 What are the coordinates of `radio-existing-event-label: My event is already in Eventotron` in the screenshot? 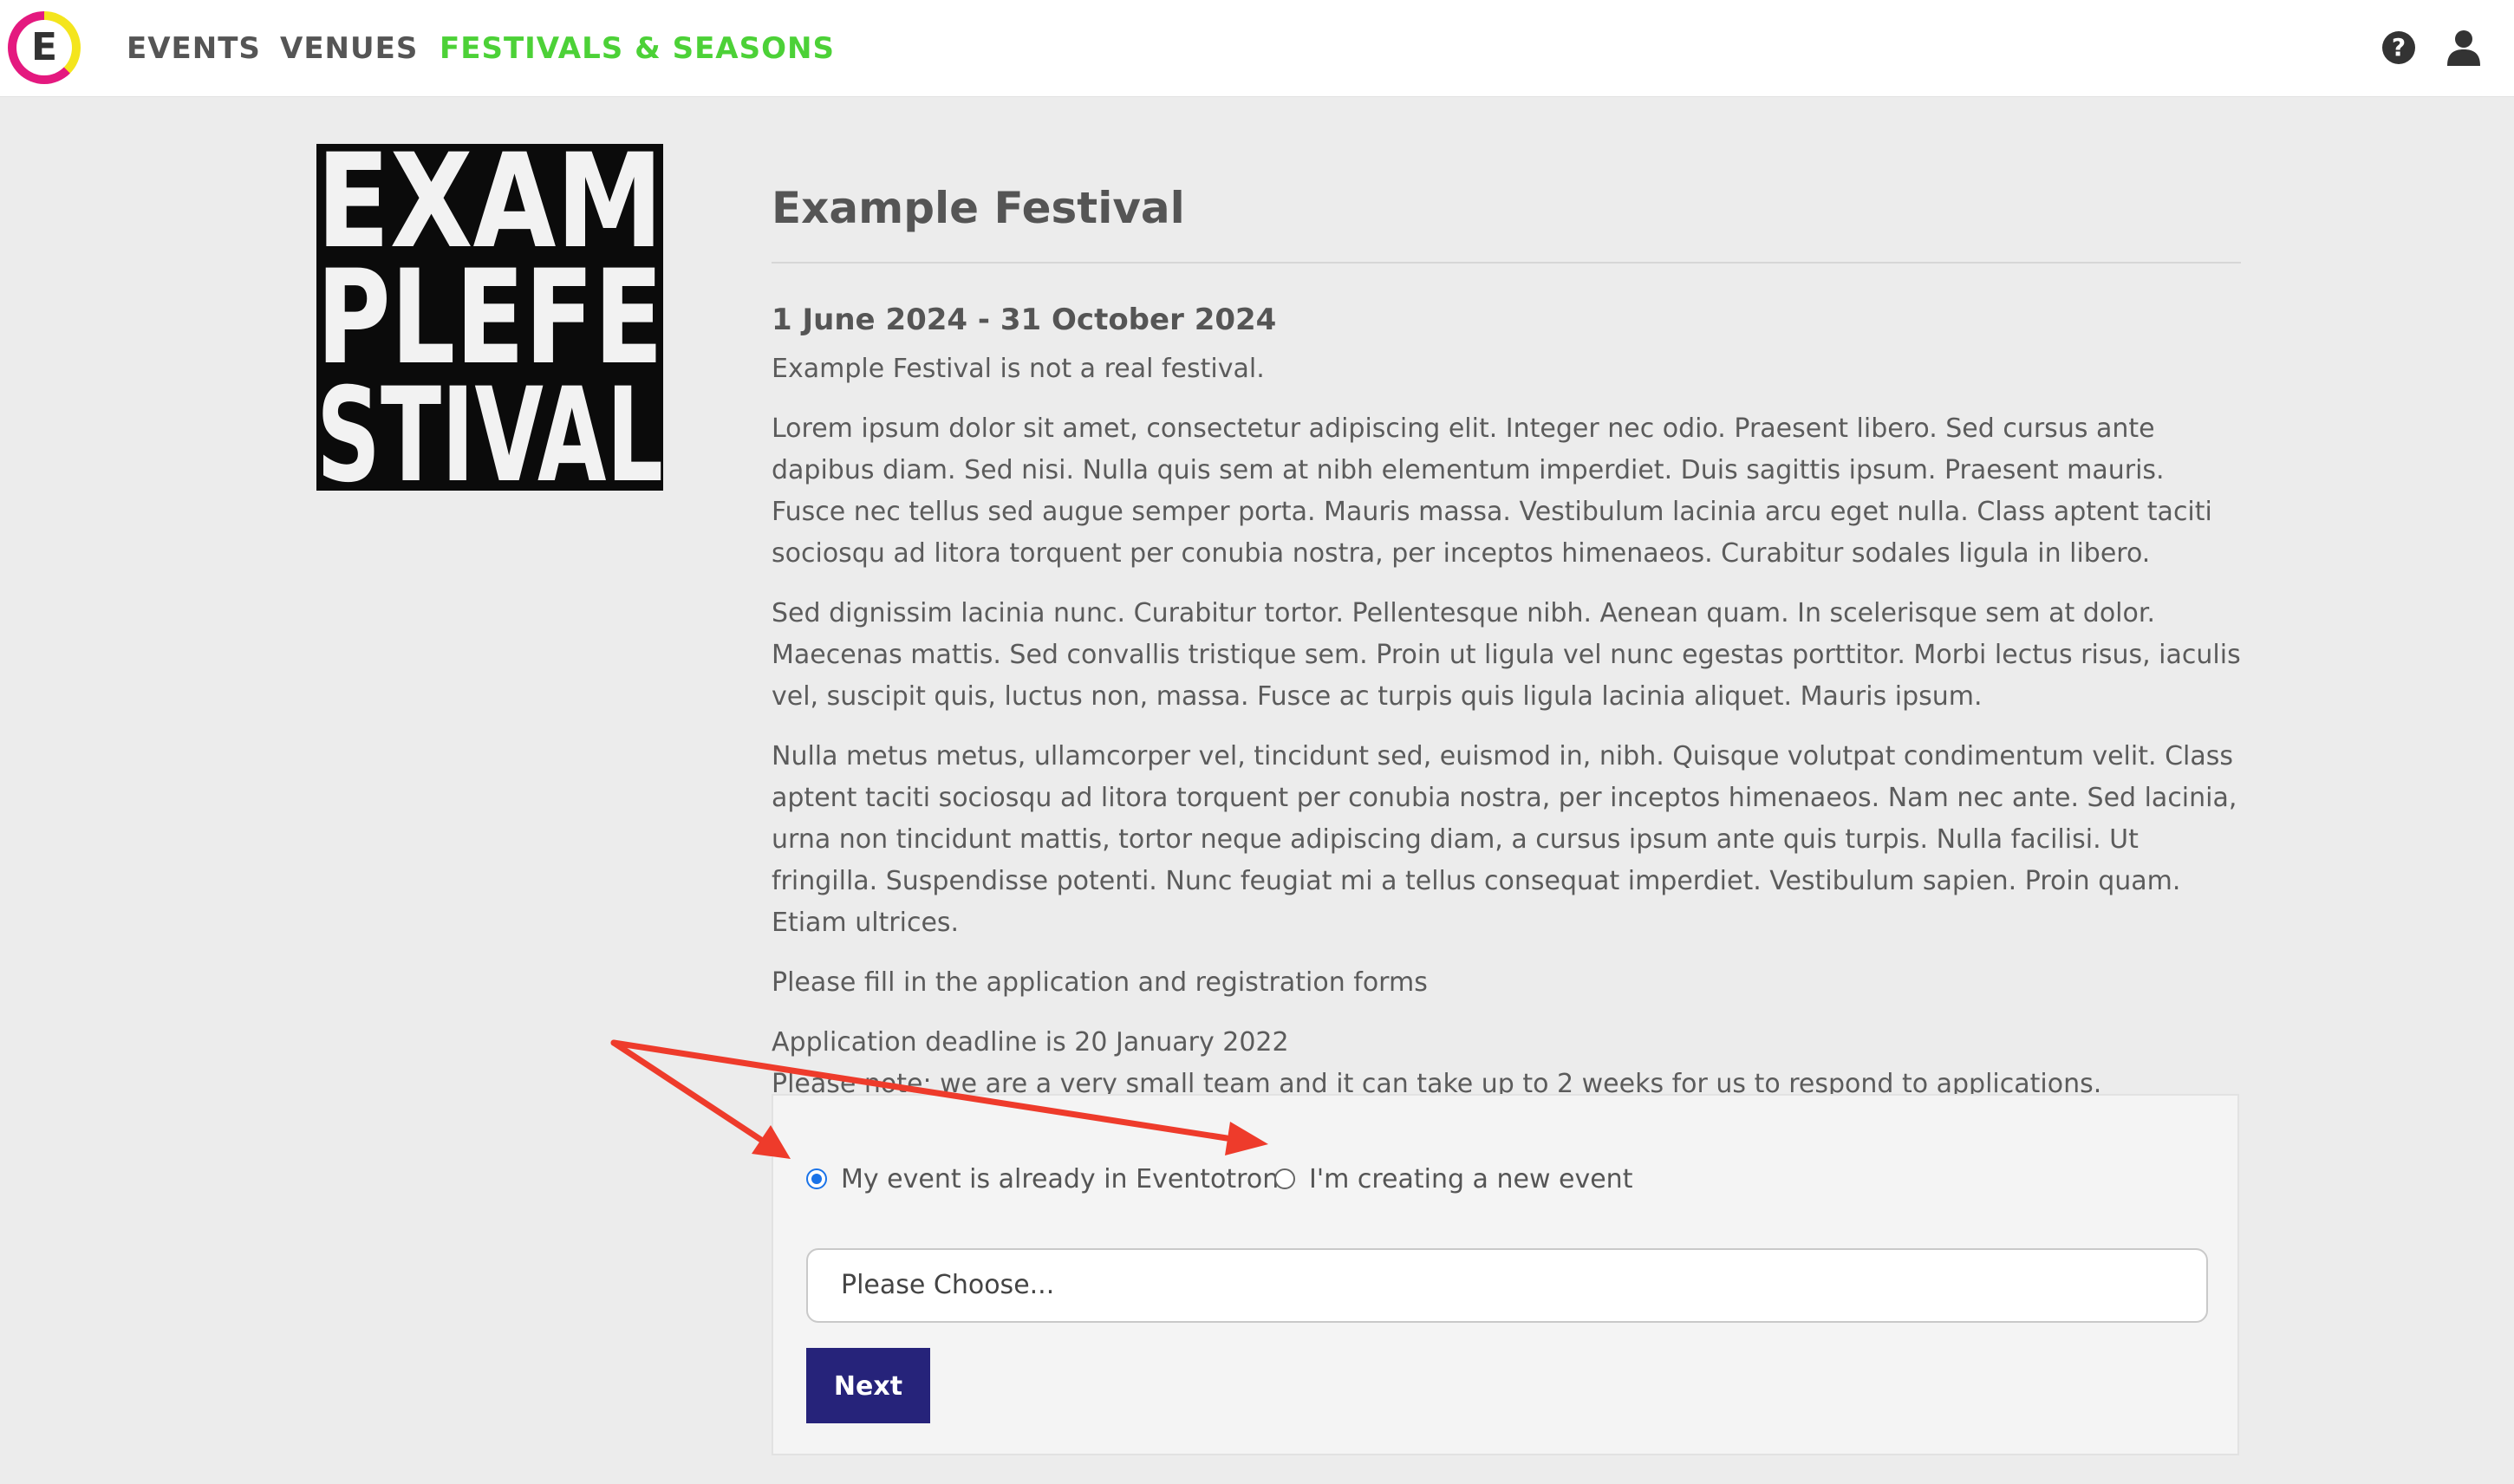 It's located at (1060, 1179).